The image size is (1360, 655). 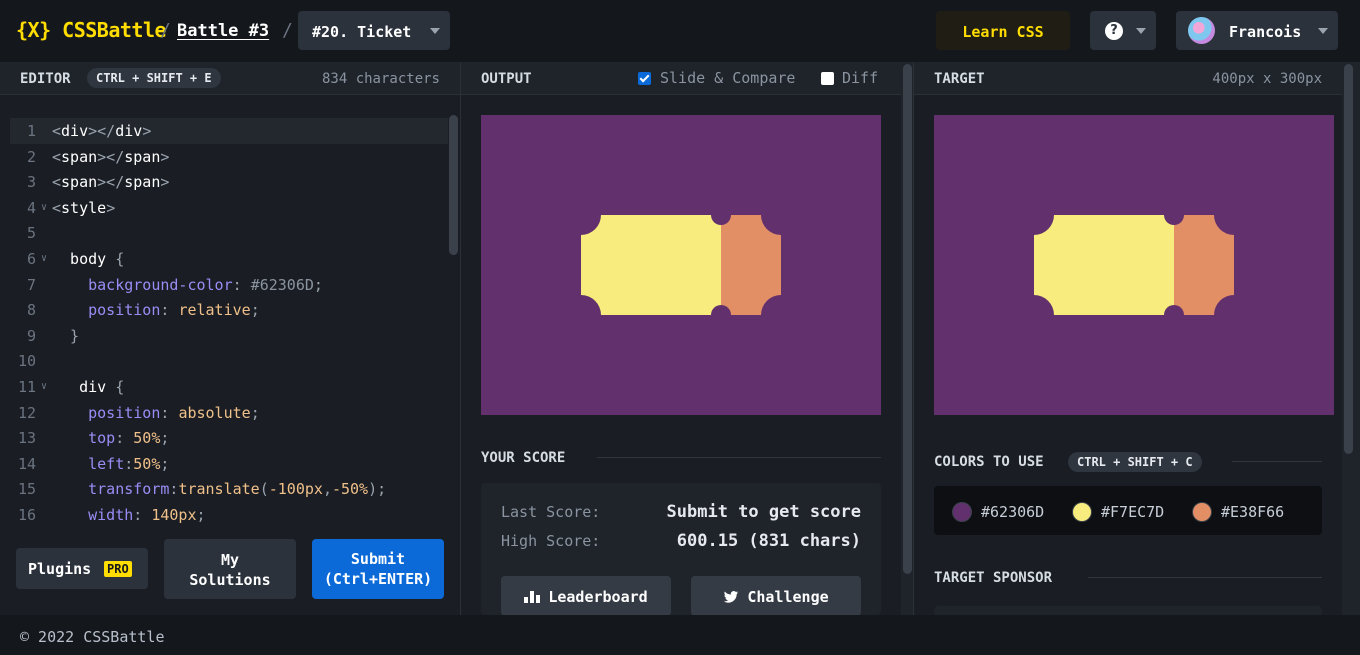 What do you see at coordinates (374, 30) in the screenshot?
I see `target-select-dropdown: #20. Ticket` at bounding box center [374, 30].